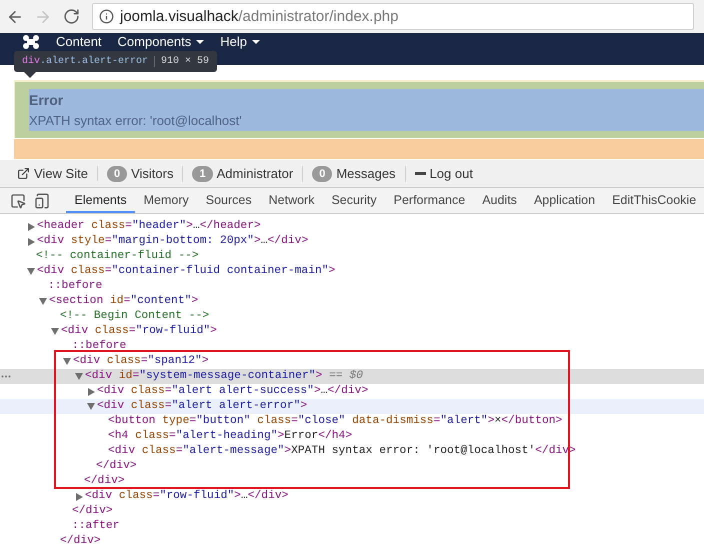  What do you see at coordinates (240, 41) in the screenshot?
I see `nav-menu-item: Help` at bounding box center [240, 41].